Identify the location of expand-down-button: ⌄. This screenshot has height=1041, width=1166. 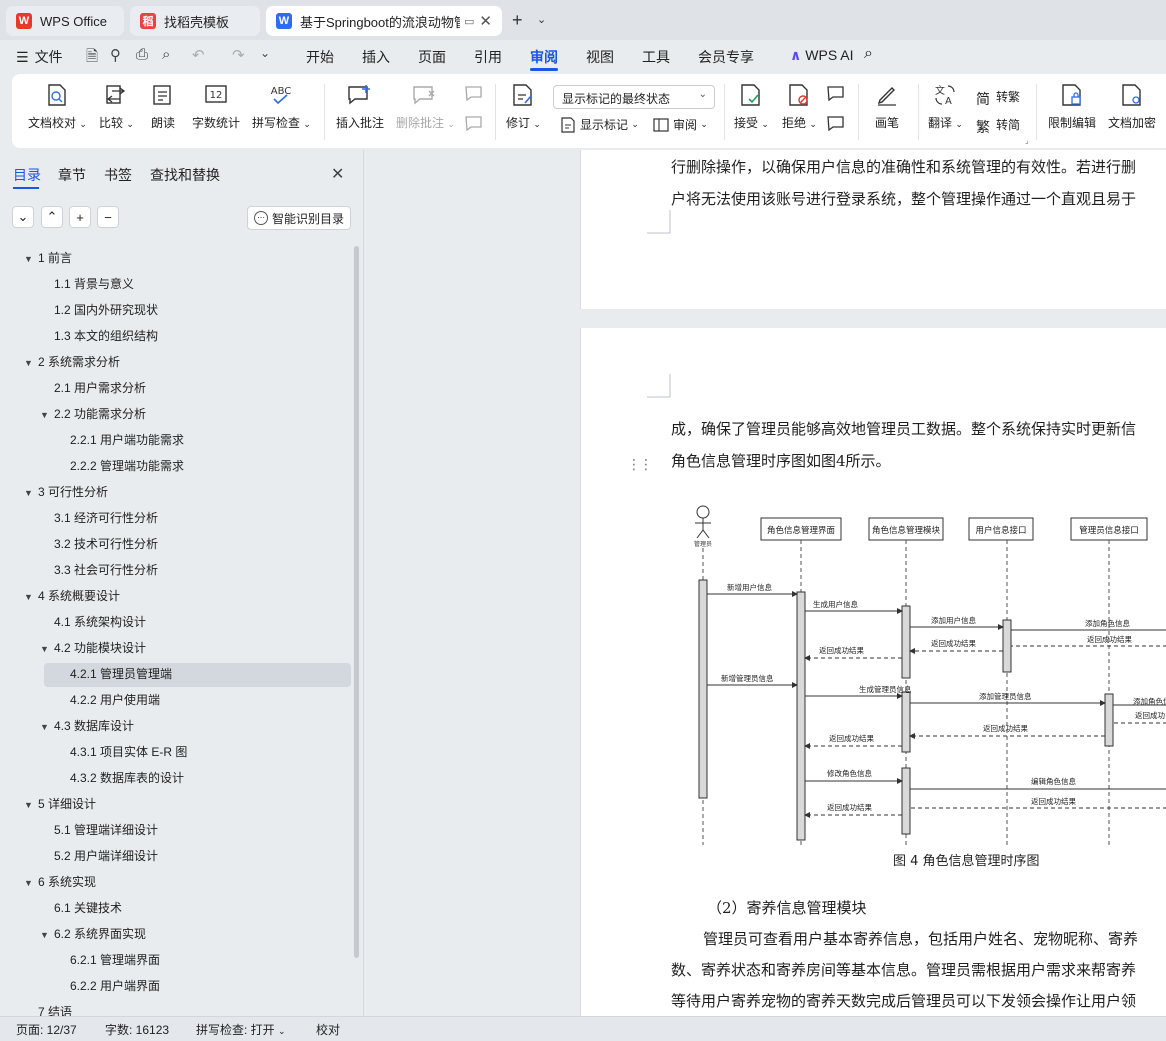
(23, 217).